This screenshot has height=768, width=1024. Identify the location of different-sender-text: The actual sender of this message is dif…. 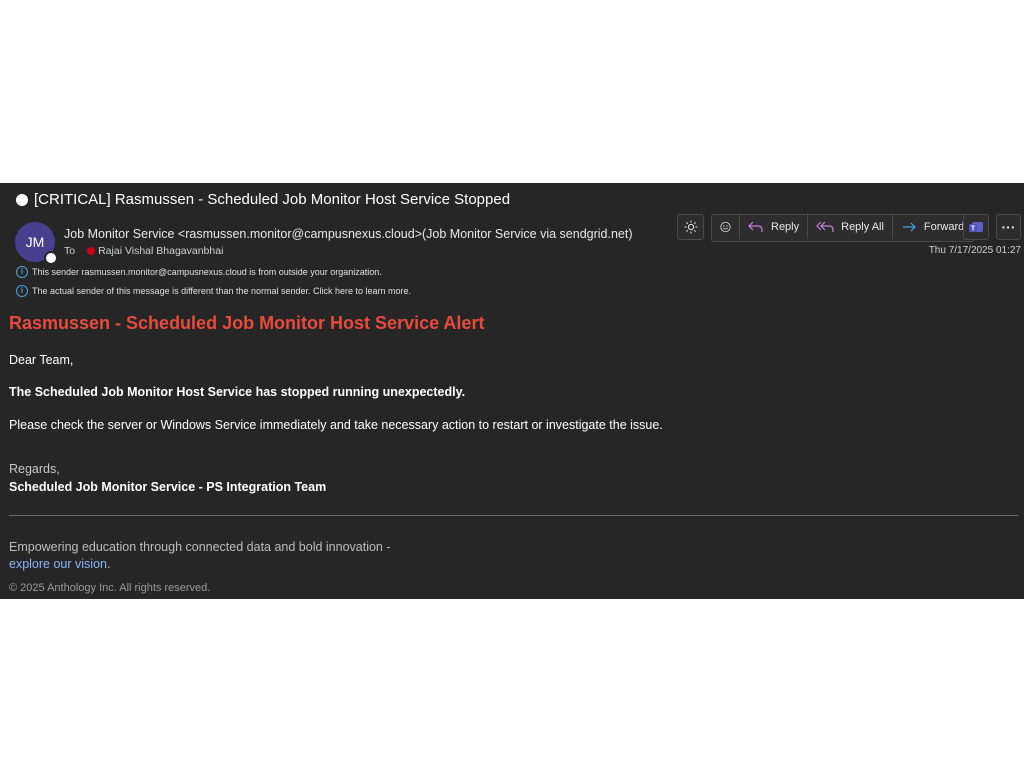
(221, 291).